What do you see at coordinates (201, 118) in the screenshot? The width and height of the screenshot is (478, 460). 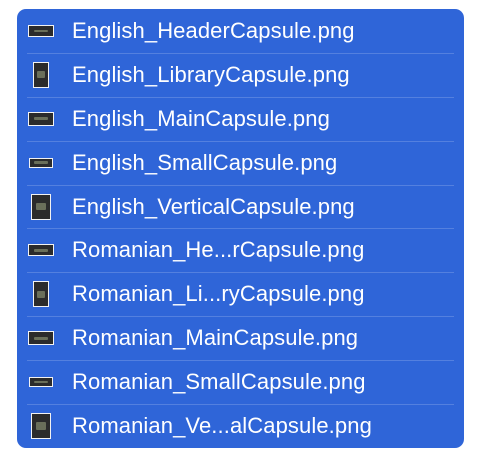 I see `file-name: English_MainCapsule.png` at bounding box center [201, 118].